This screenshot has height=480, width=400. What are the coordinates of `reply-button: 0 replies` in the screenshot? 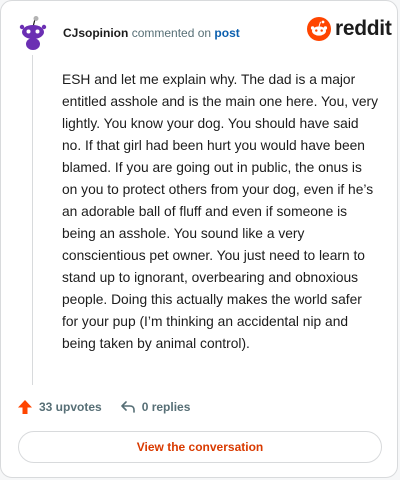 It's located at (155, 407).